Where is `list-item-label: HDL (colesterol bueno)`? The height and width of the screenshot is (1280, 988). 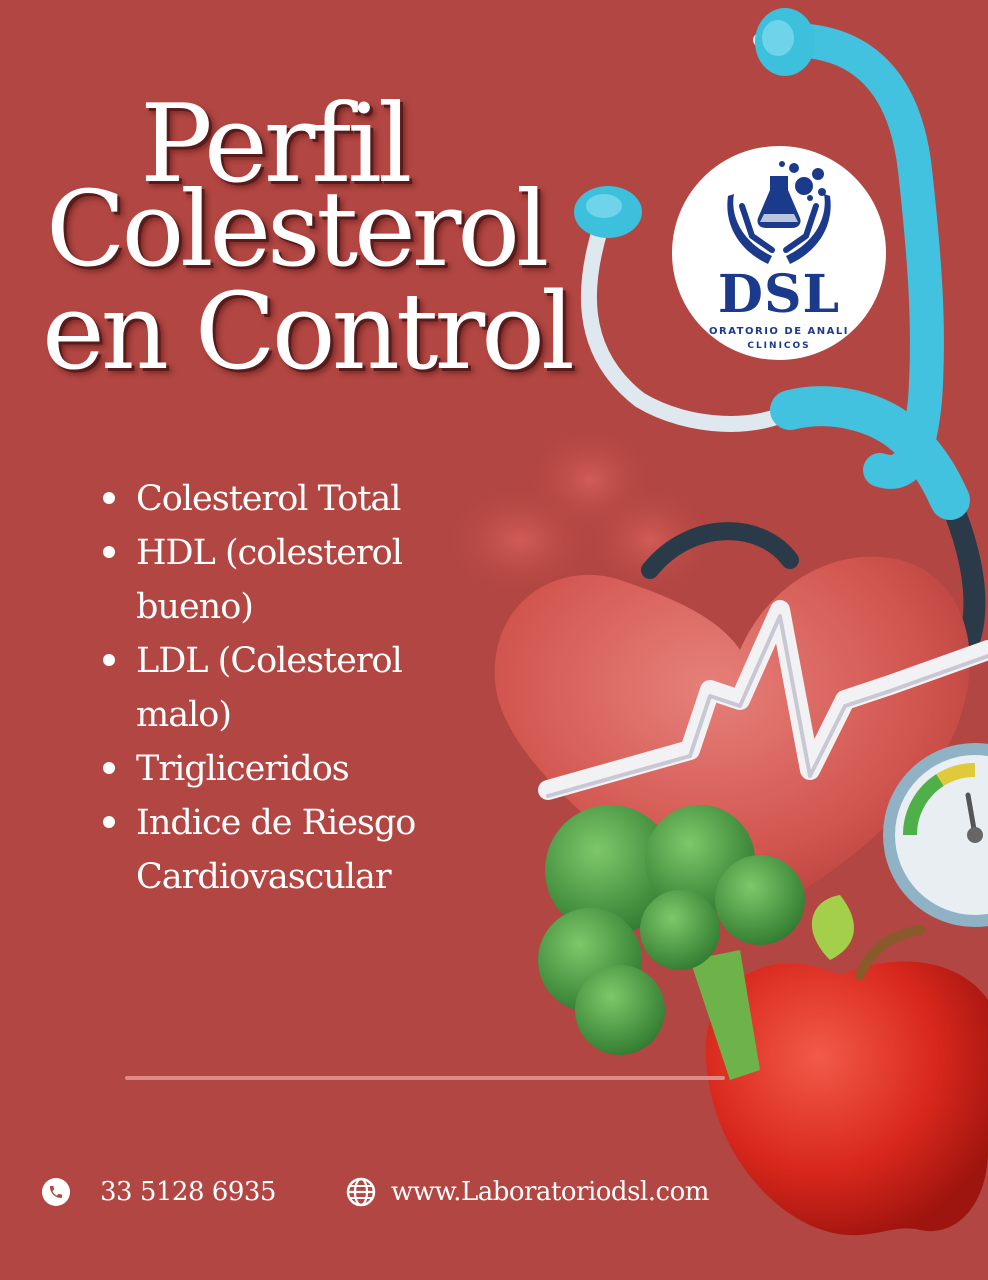 list-item-label: HDL (colesterol bueno) is located at coordinates (269, 580).